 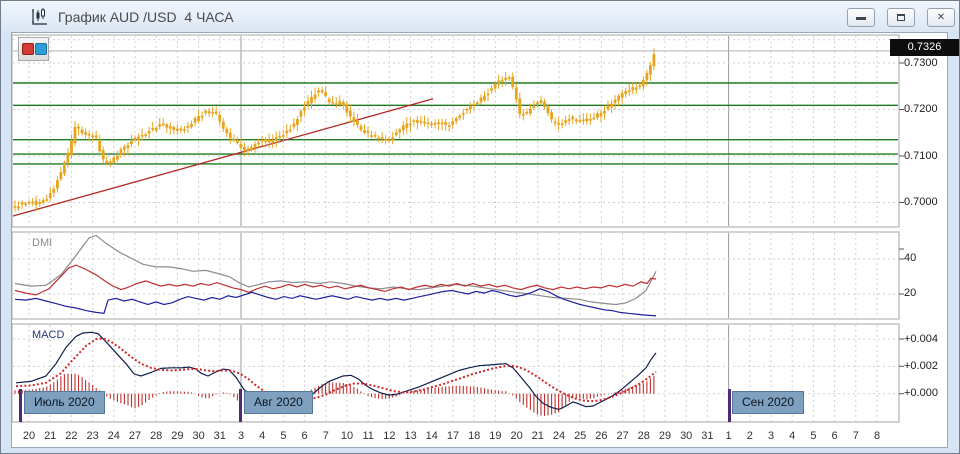 I want to click on x-axis-label: 14, so click(x=431, y=436).